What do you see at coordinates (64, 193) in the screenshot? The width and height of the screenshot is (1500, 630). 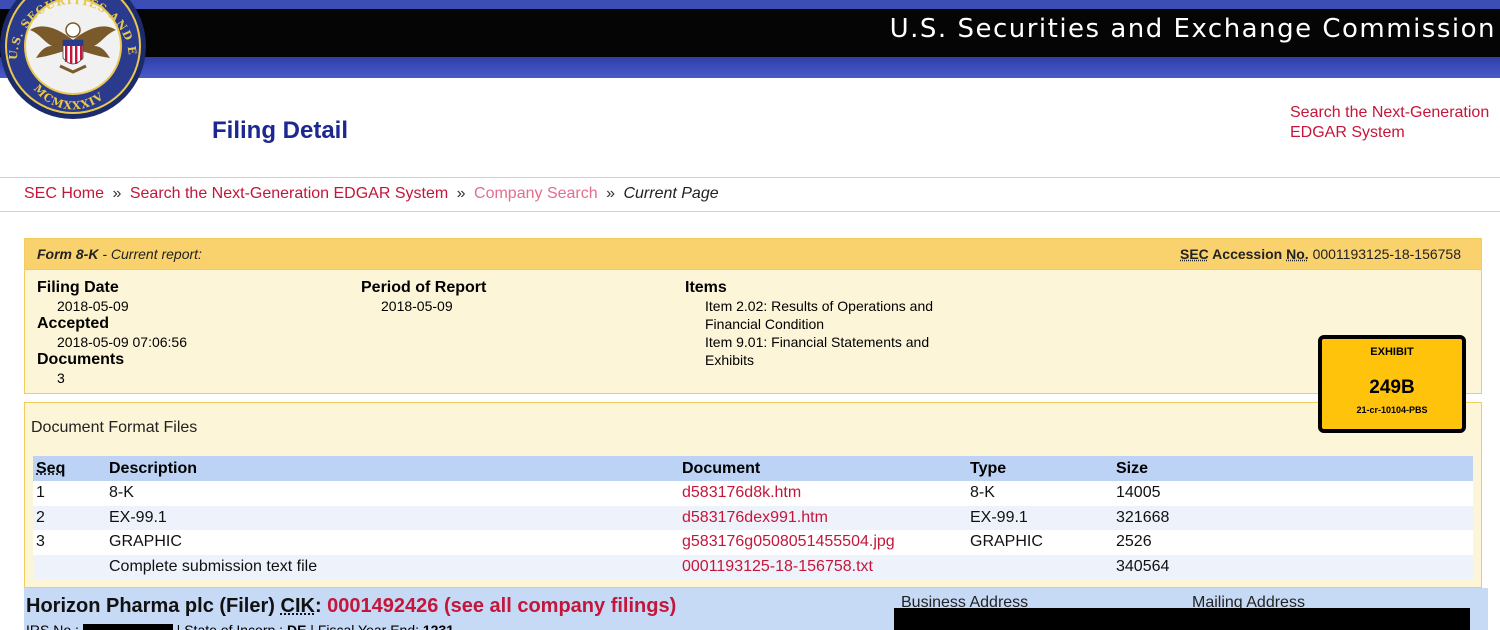 I see `breadcrumb-sec-home-link: SEC Home` at bounding box center [64, 193].